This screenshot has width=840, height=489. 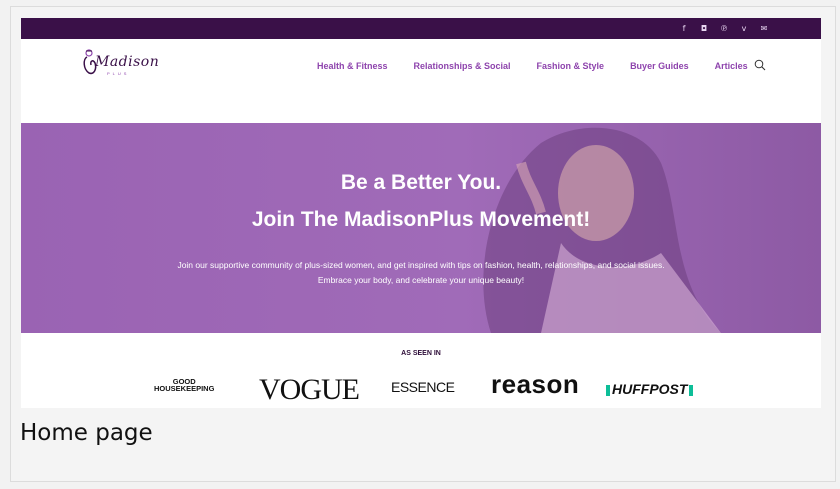 What do you see at coordinates (118, 73) in the screenshot?
I see `logo-subtext: PLUS` at bounding box center [118, 73].